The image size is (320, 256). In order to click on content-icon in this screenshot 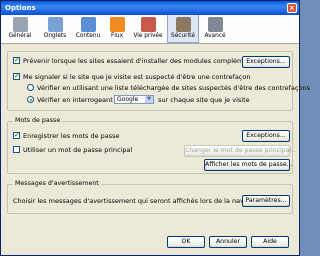, I will do `click(88, 24)`.